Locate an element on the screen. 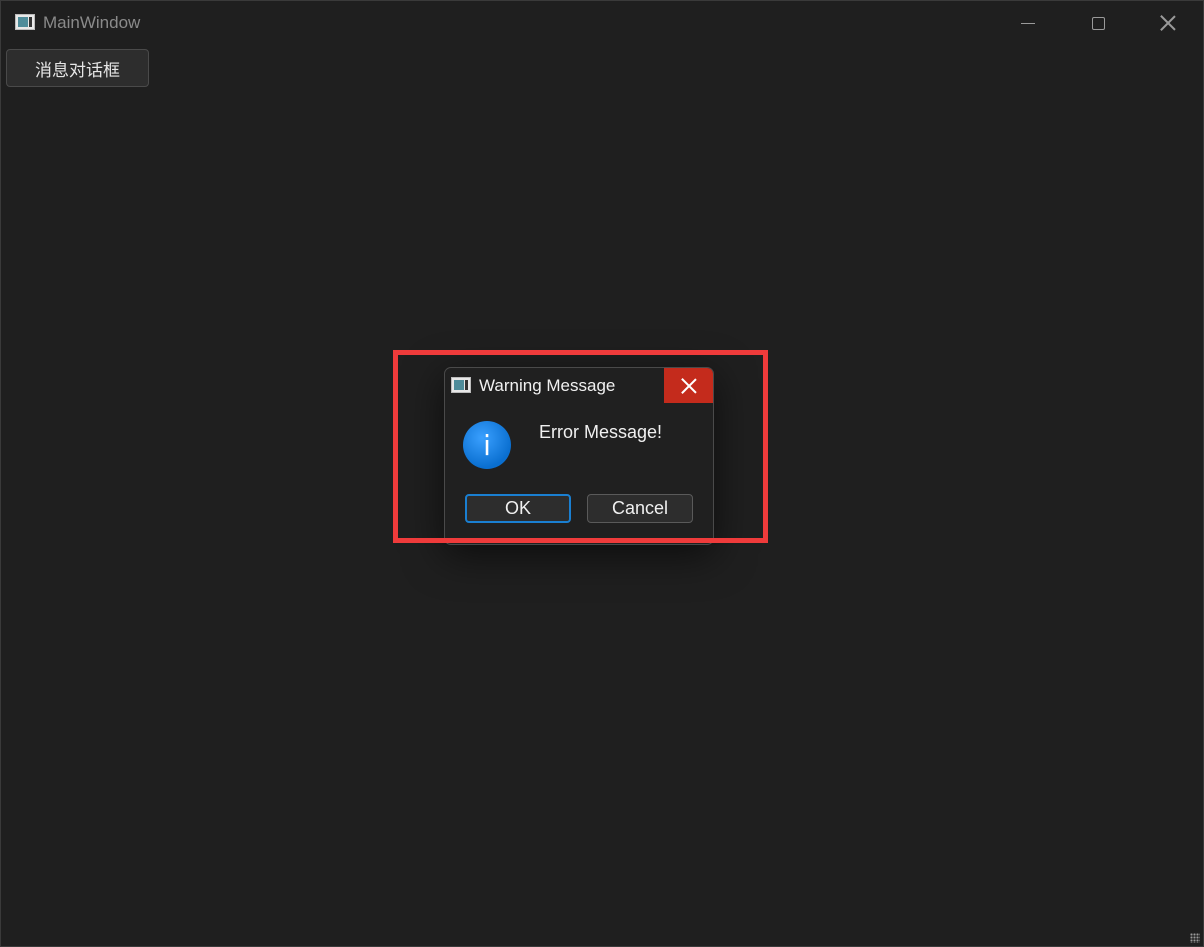 The height and width of the screenshot is (947, 1204). resize-grip is located at coordinates (1195, 938).